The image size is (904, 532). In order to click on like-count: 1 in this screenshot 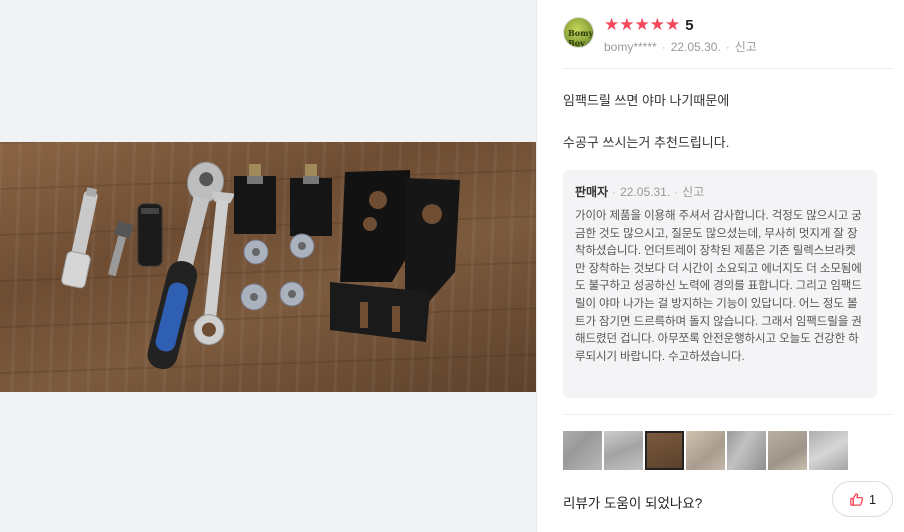, I will do `click(872, 499)`.